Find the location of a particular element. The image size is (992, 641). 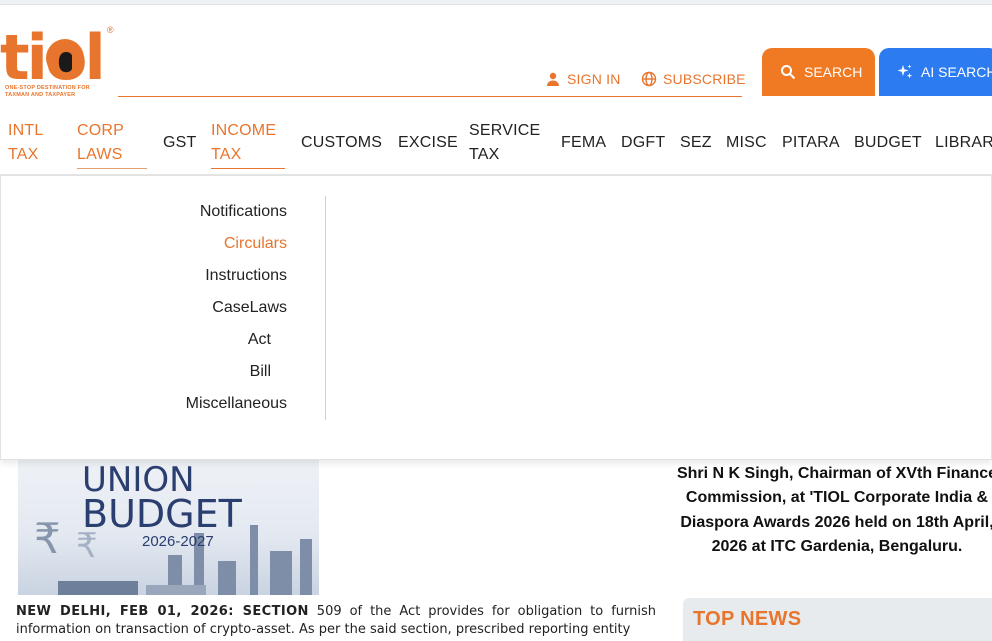

union-budget-banner: ₹ ₹ UNION BUDGET 2026-2027 is located at coordinates (168, 527).